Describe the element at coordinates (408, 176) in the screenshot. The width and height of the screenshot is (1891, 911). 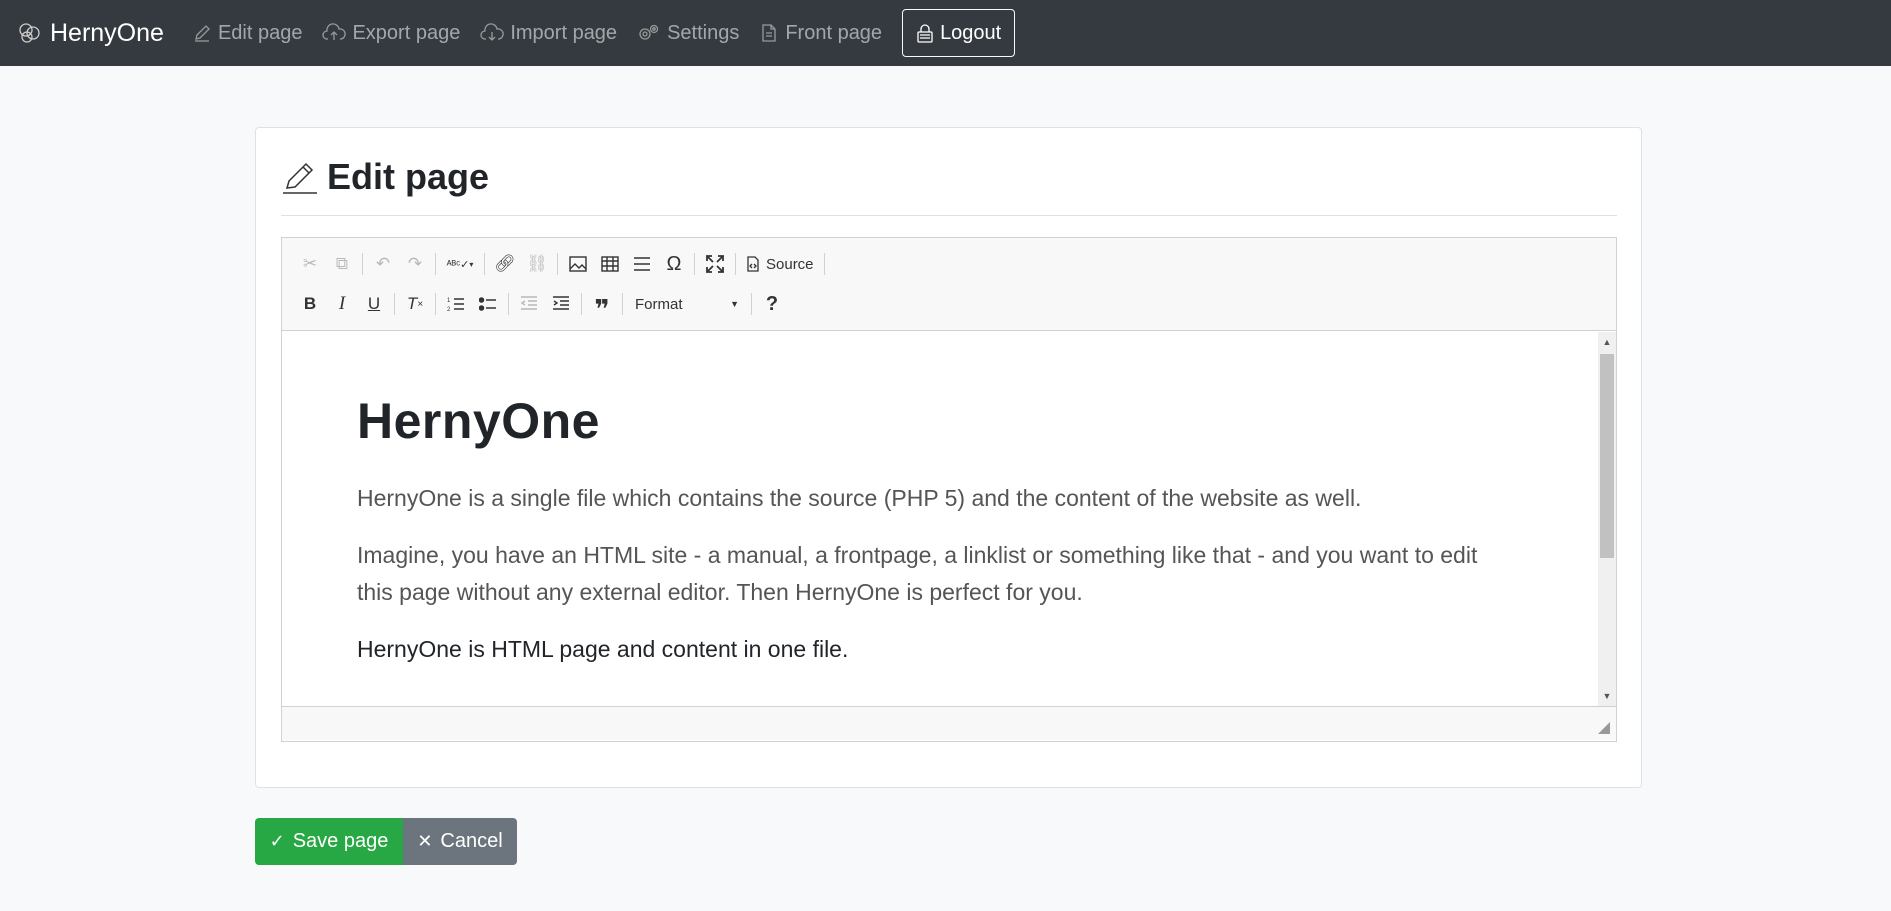
I see `page-title-text: Edit page` at that location.